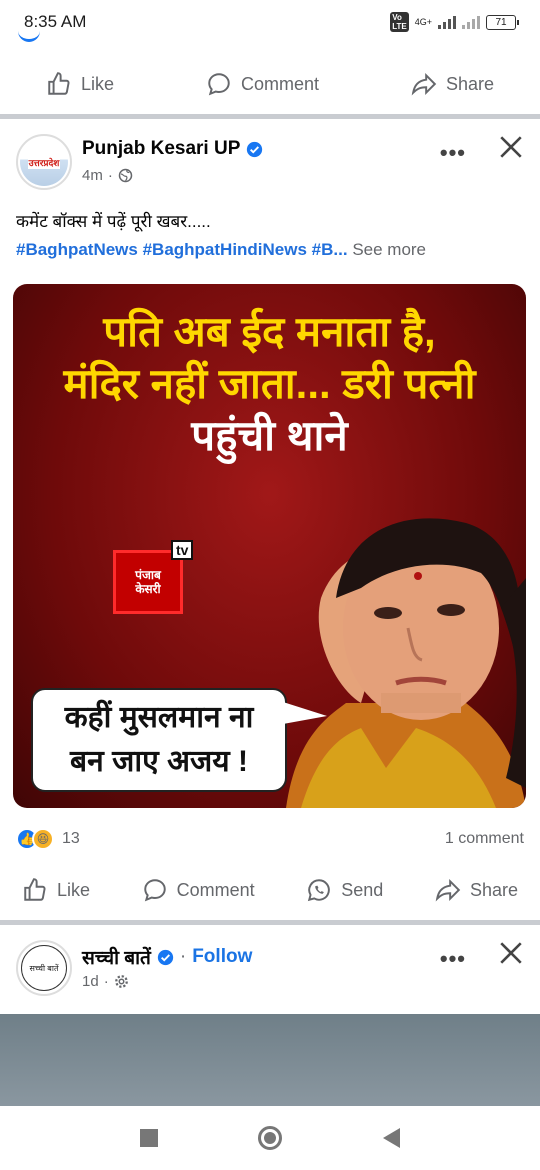 This screenshot has height=1170, width=540. What do you see at coordinates (270, 890) in the screenshot?
I see `post-actions: Like Comment Send Share` at bounding box center [270, 890].